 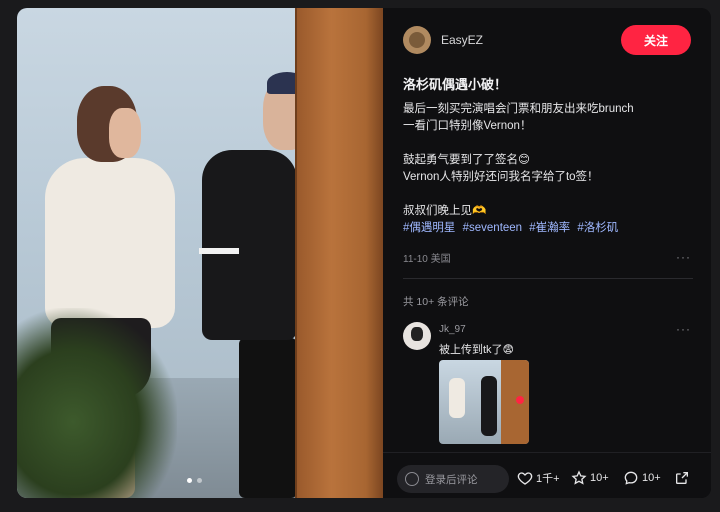 What do you see at coordinates (445, 211) in the screenshot?
I see `post-line-5: 叔叔们晚上见🫶` at bounding box center [445, 211].